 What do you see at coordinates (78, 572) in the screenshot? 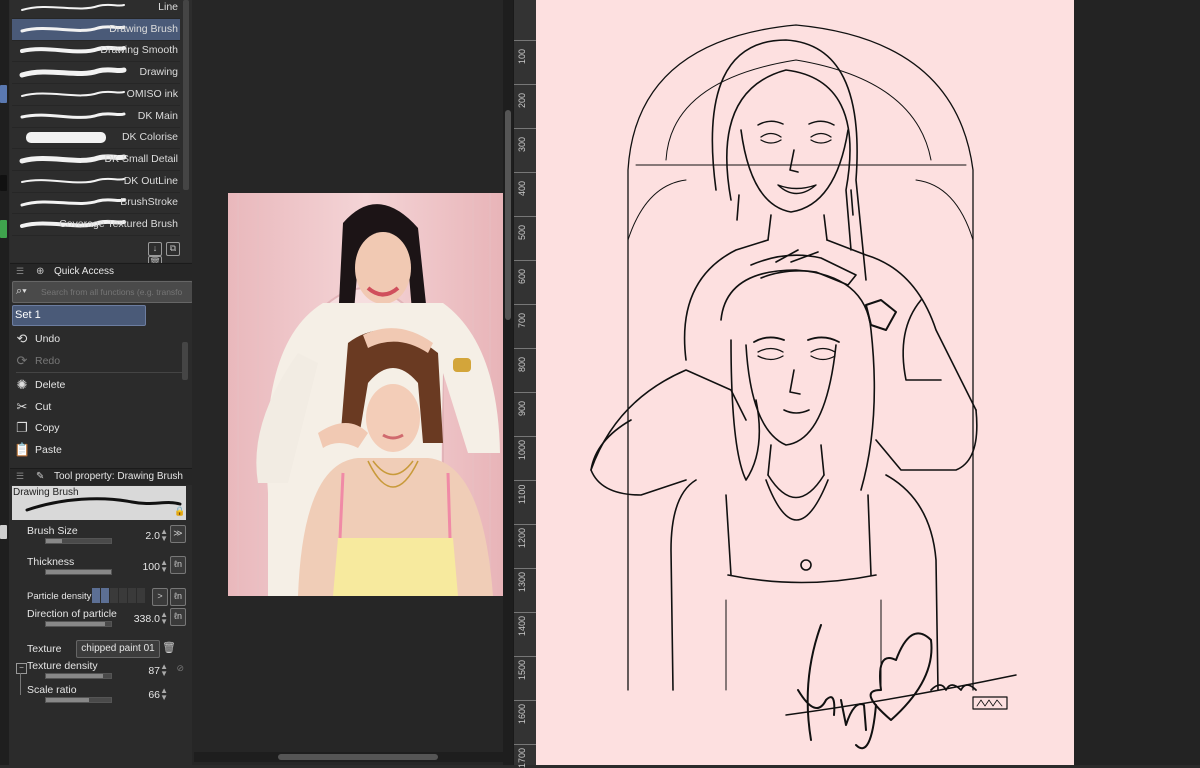
I see `thickness-slider` at bounding box center [78, 572].